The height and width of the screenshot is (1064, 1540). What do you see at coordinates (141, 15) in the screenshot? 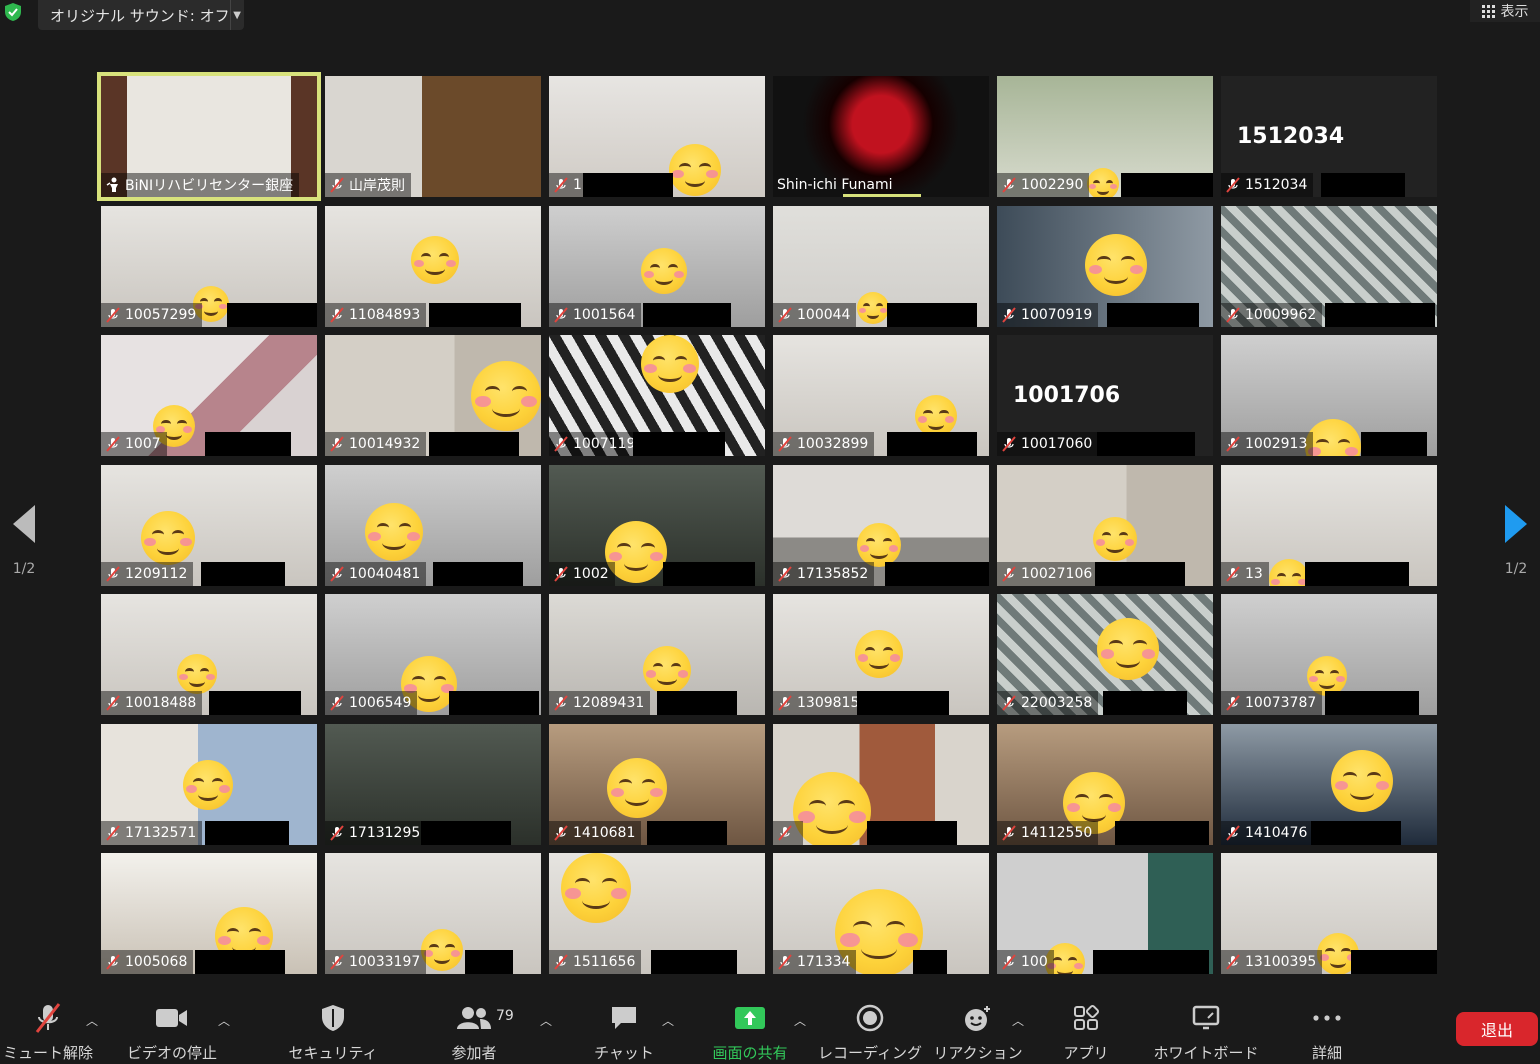
I see `original-sound-toggle: オリジナル サウンド: オフ ▼` at bounding box center [141, 15].